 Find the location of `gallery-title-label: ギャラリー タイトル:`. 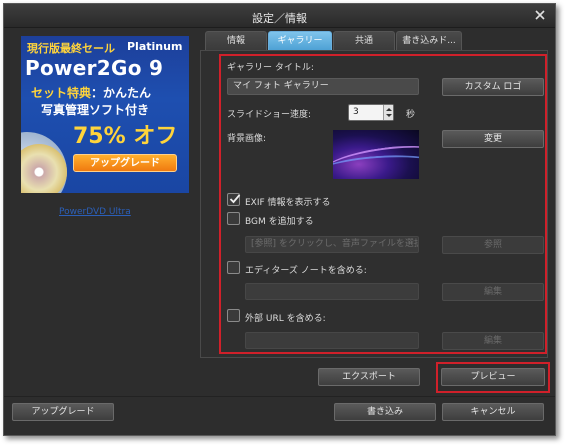

gallery-title-label: ギャラリー タイトル: is located at coordinates (270, 68).